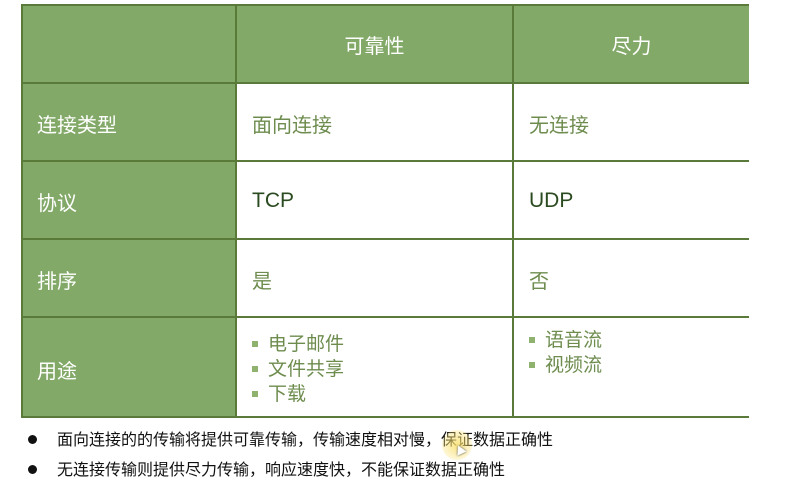 The height and width of the screenshot is (491, 808). I want to click on cell-usage-udp: 语音流 视频流, so click(630, 367).